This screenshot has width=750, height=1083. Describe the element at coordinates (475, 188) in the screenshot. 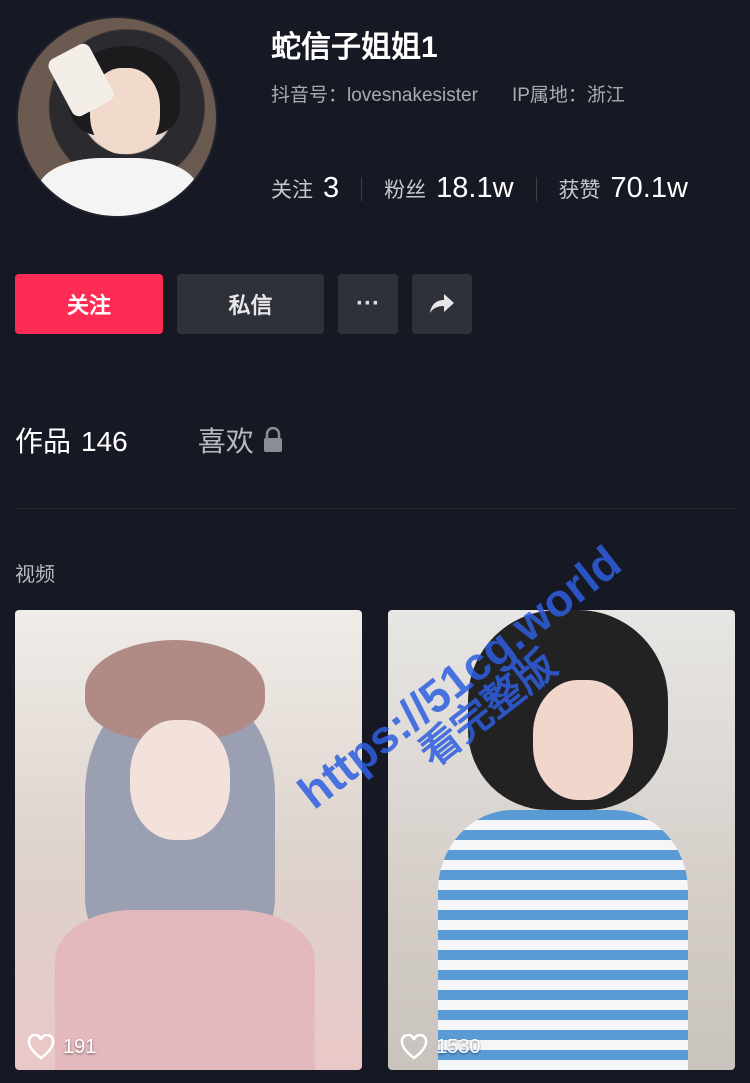

I see `stat-fans-value: 18.1w` at that location.